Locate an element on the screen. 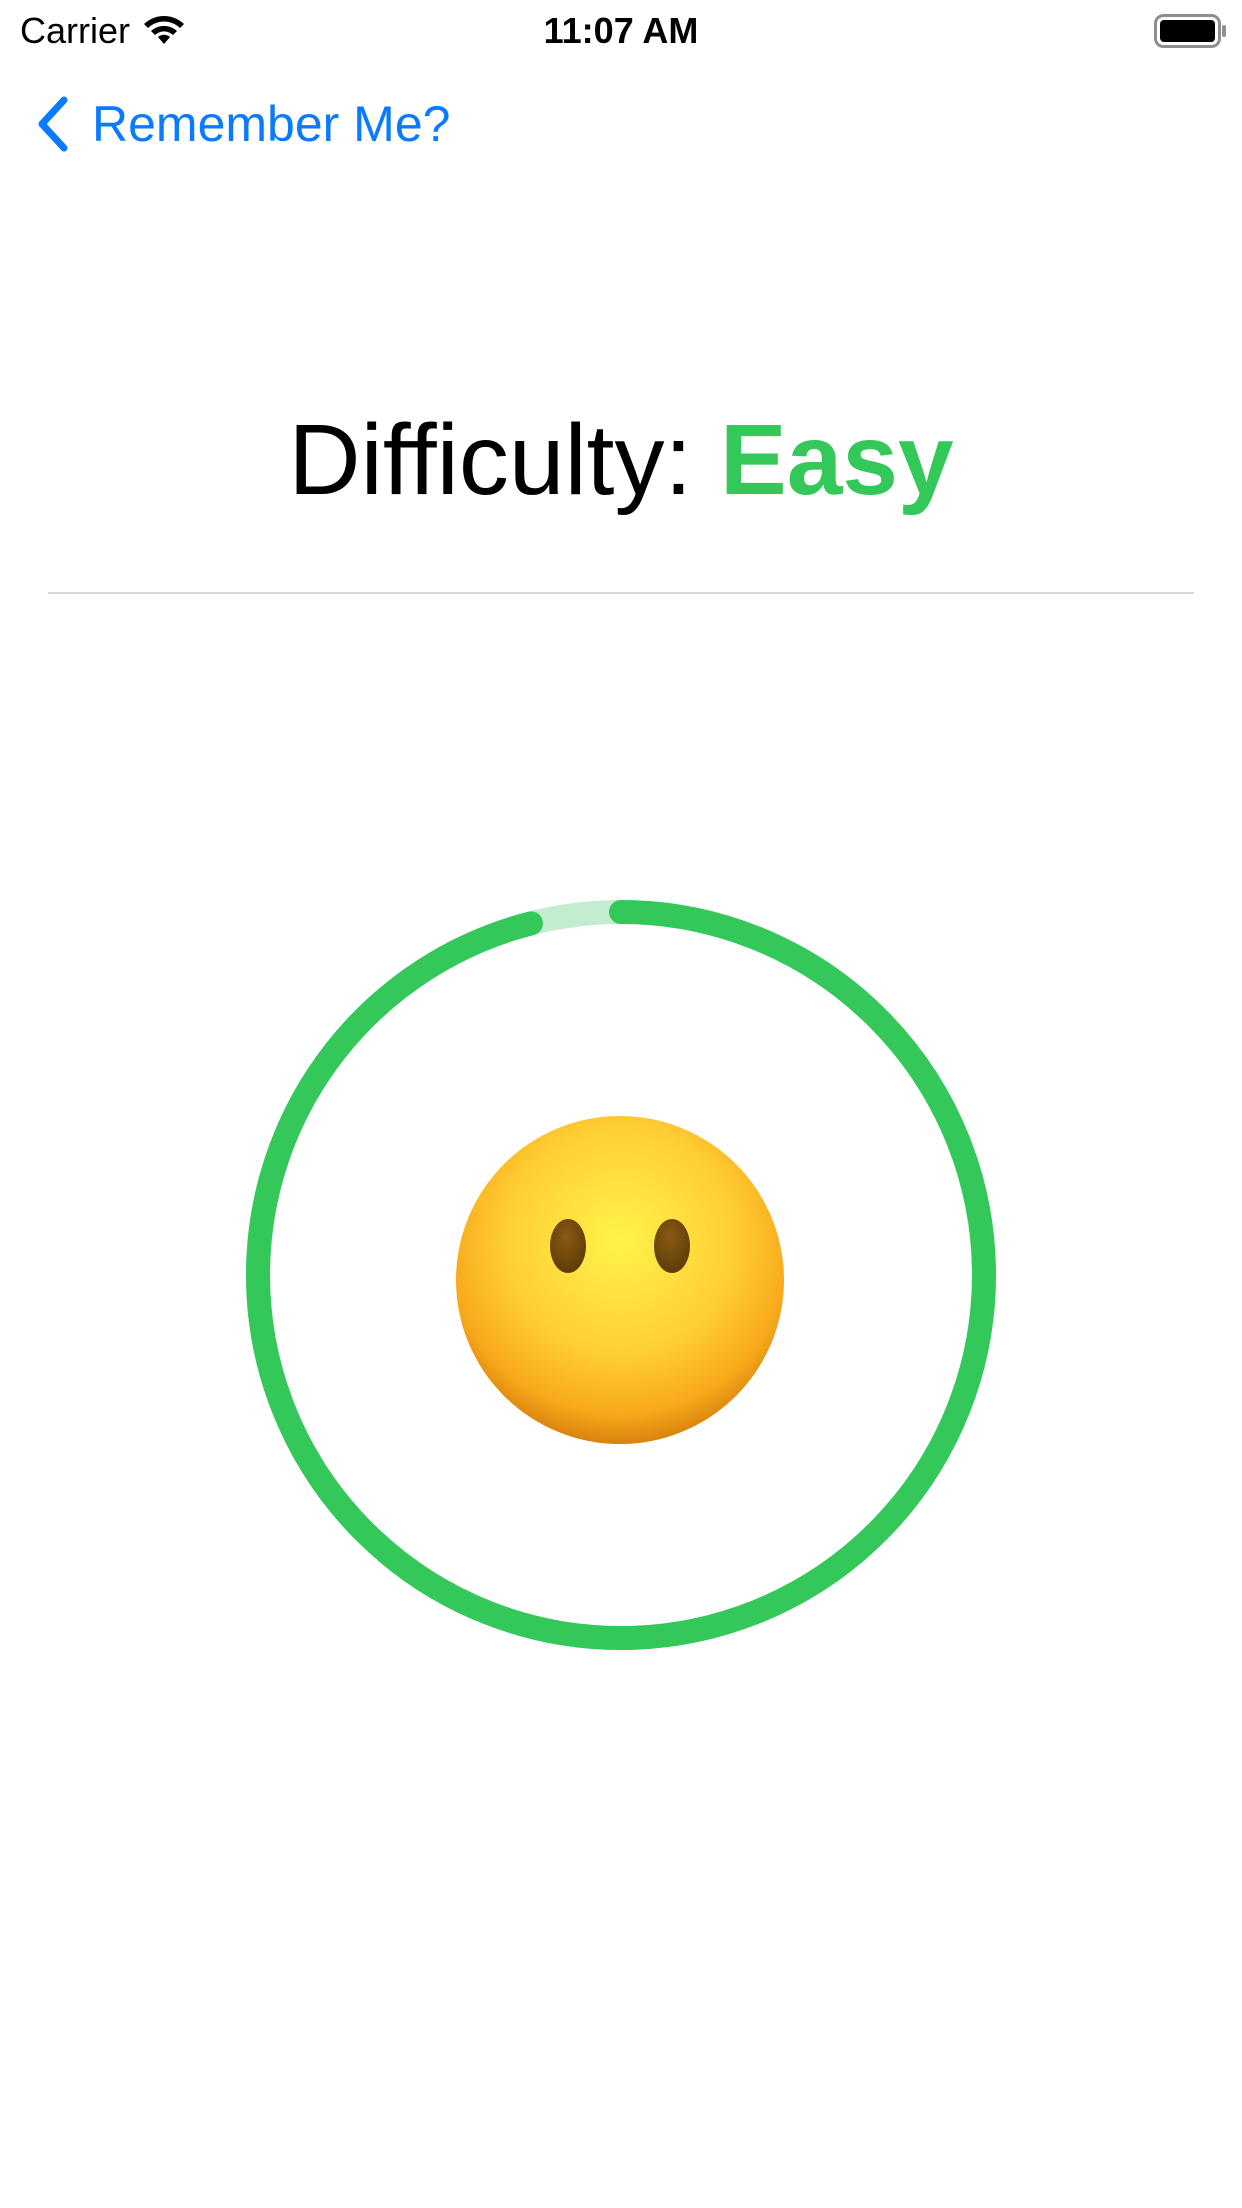 This screenshot has height=2208, width=1242. difficulty-value: Easy is located at coordinates (837, 460).